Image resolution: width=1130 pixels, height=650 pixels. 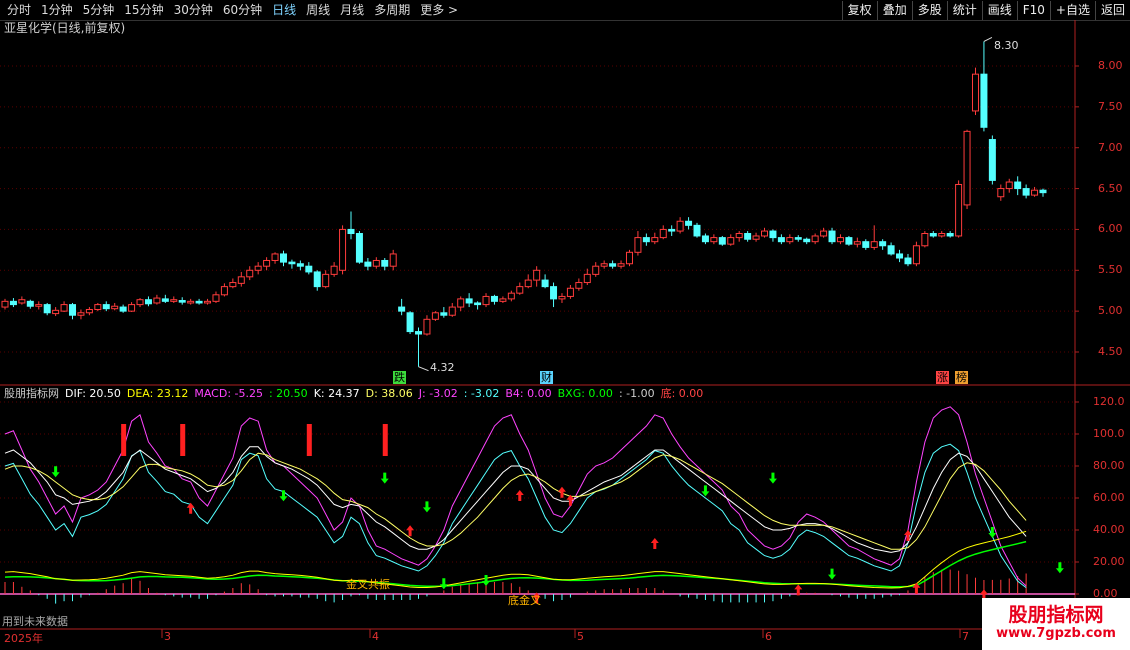 What do you see at coordinates (143, 10) in the screenshot?
I see `period-tab-3: 15分钟` at bounding box center [143, 10].